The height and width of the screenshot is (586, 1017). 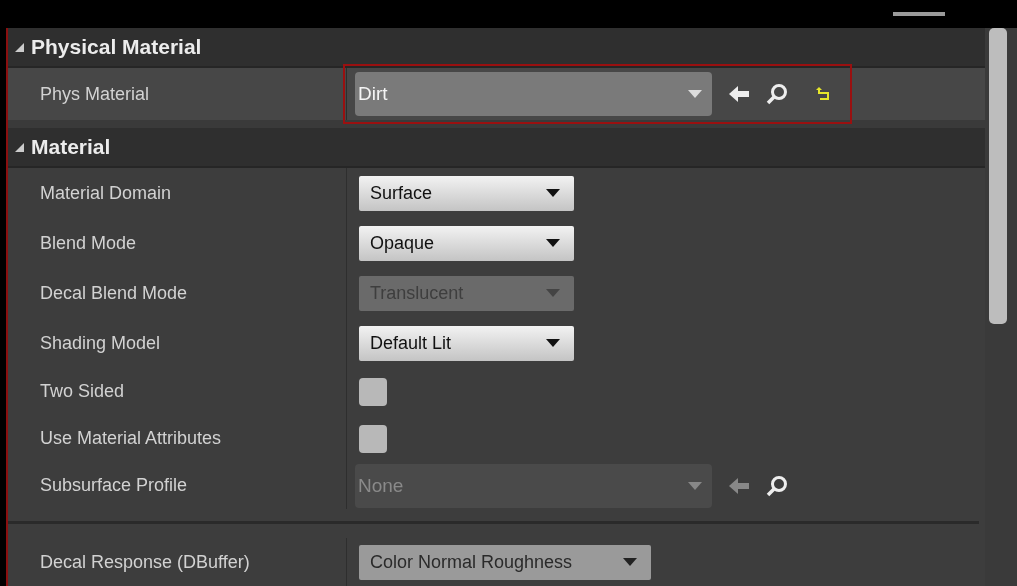 What do you see at coordinates (116, 47) in the screenshot?
I see `category-title: Physical Material` at bounding box center [116, 47].